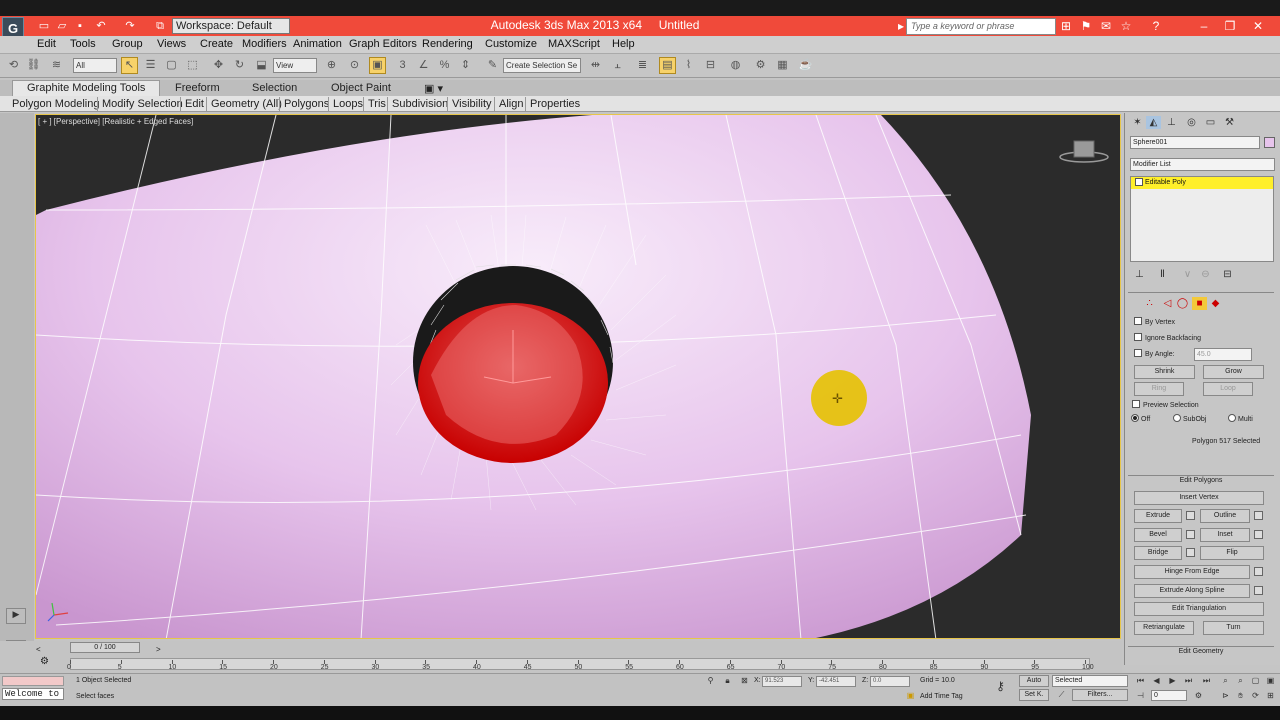 This screenshot has width=1280, height=720. What do you see at coordinates (197, 88) in the screenshot?
I see `tab-freeform: Freeform` at bounding box center [197, 88].